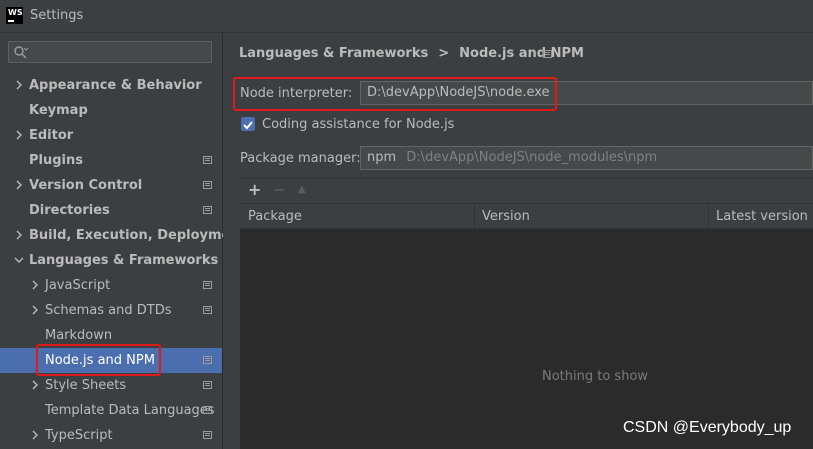 This screenshot has height=449, width=813. I want to click on package-manager-path: D:\devApp\NodeJS\node_modules\npm, so click(532, 157).